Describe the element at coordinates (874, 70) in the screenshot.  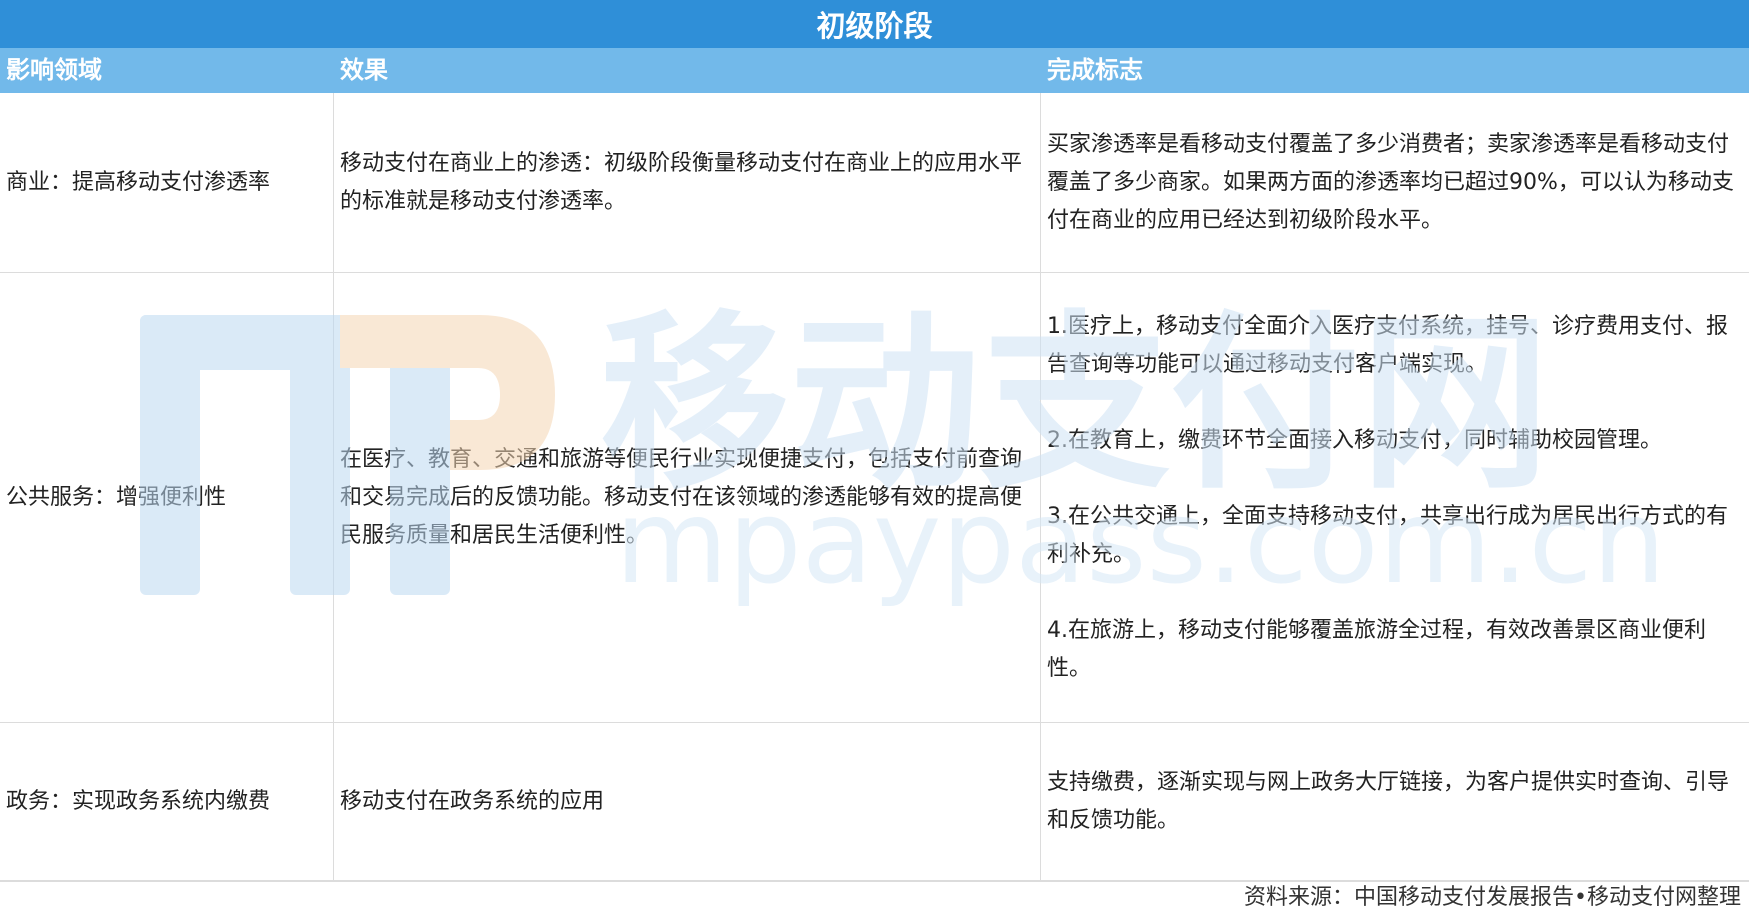
I see `header-row: 影响领域 效果 完成标志` at that location.